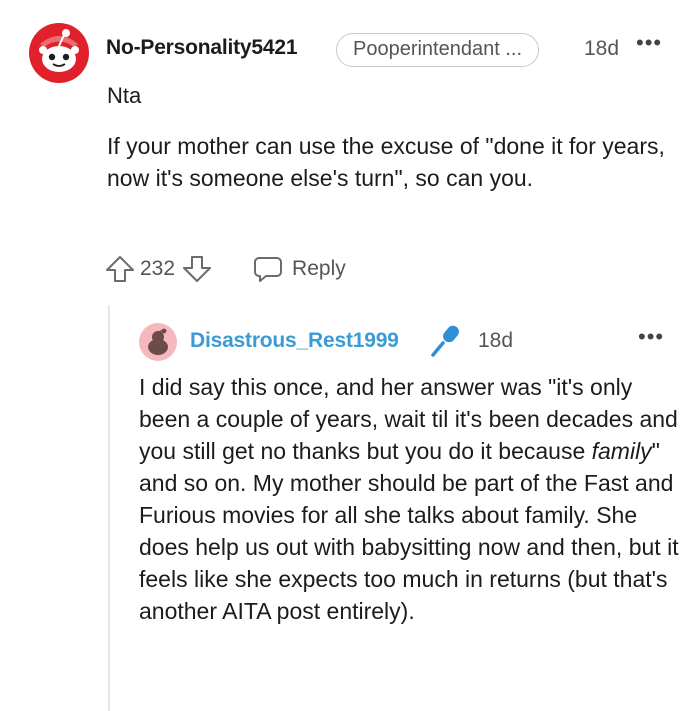 This screenshot has width=700, height=711. What do you see at coordinates (319, 268) in the screenshot?
I see `reply-label: Reply` at bounding box center [319, 268].